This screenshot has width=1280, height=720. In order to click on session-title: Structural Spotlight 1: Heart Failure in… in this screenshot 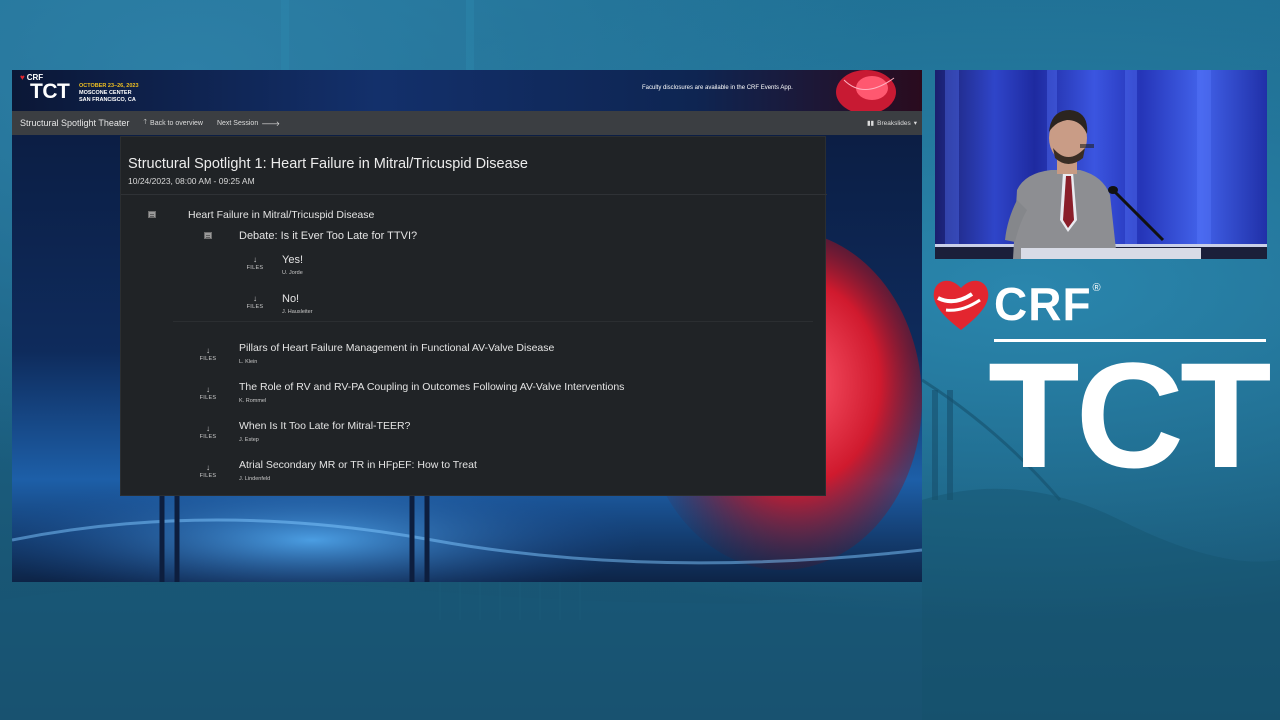, I will do `click(328, 164)`.